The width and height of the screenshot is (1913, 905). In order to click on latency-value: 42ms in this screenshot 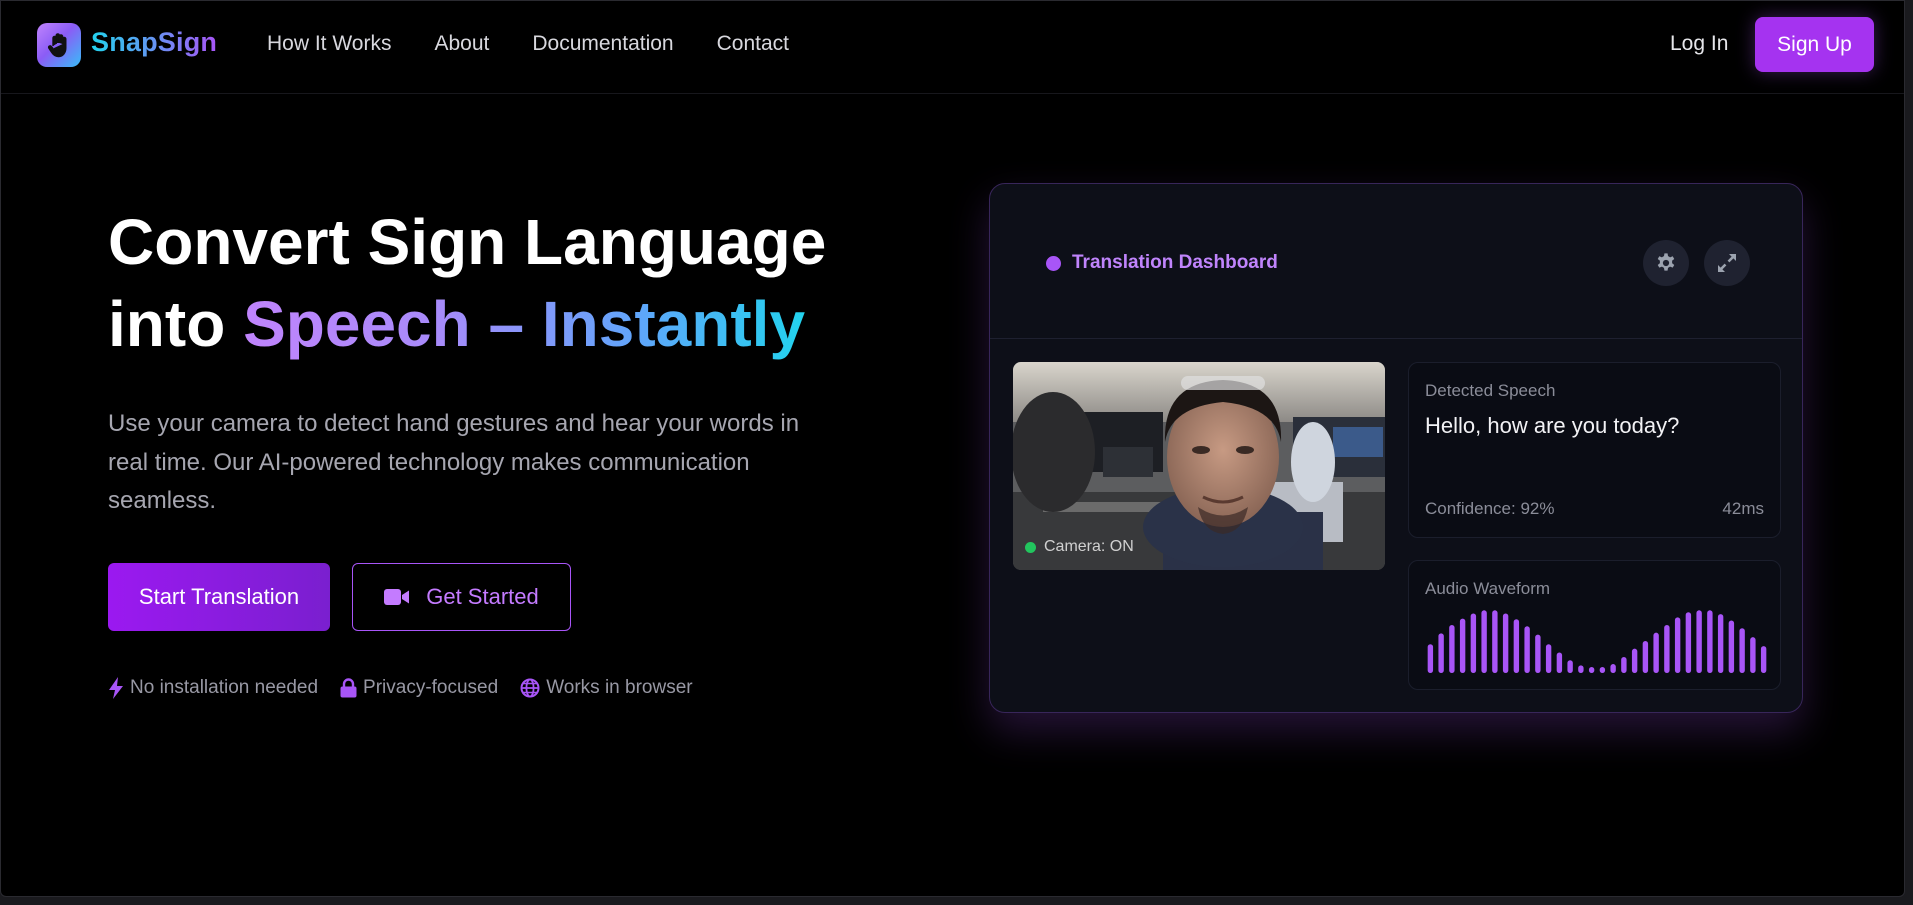, I will do `click(1743, 508)`.